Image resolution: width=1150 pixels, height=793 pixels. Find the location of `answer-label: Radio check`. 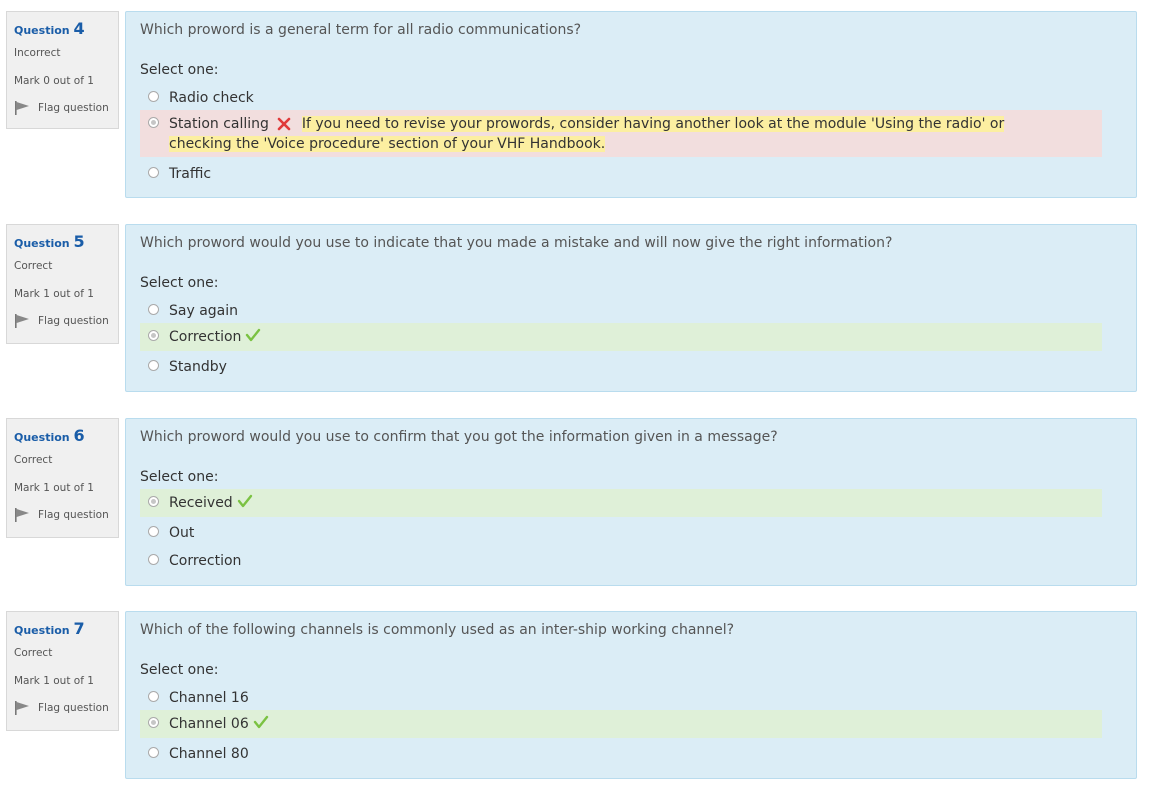

answer-label: Radio check is located at coordinates (211, 98).